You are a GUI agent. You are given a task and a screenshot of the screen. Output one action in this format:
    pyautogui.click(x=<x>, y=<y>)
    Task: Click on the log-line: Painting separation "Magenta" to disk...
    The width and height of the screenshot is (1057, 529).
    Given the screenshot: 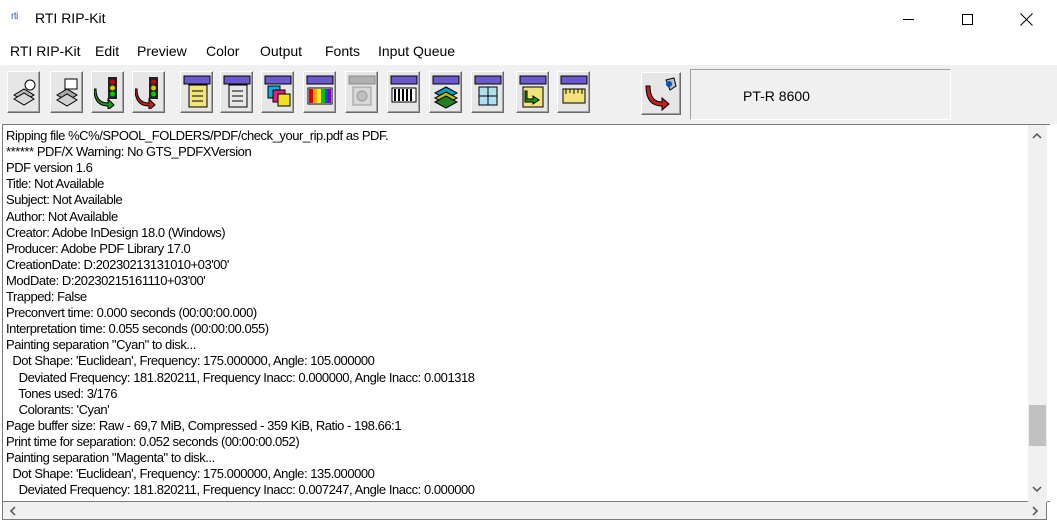 What is the action you would take?
    pyautogui.click(x=110, y=457)
    